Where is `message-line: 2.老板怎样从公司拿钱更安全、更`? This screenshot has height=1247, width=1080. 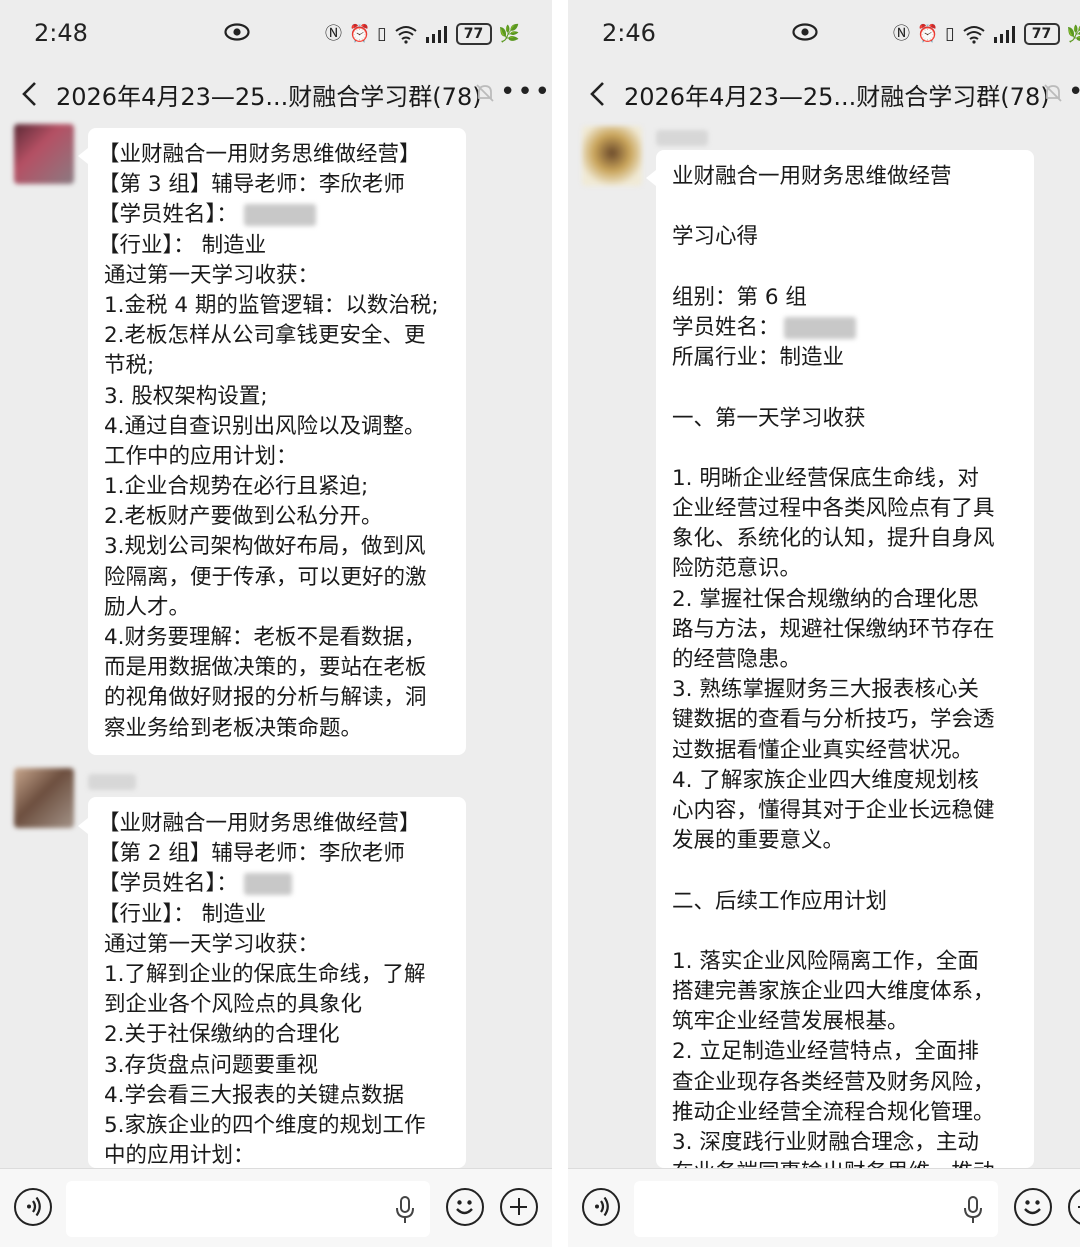
message-line: 2.老板怎样从公司拿钱更安全、更 is located at coordinates (265, 336).